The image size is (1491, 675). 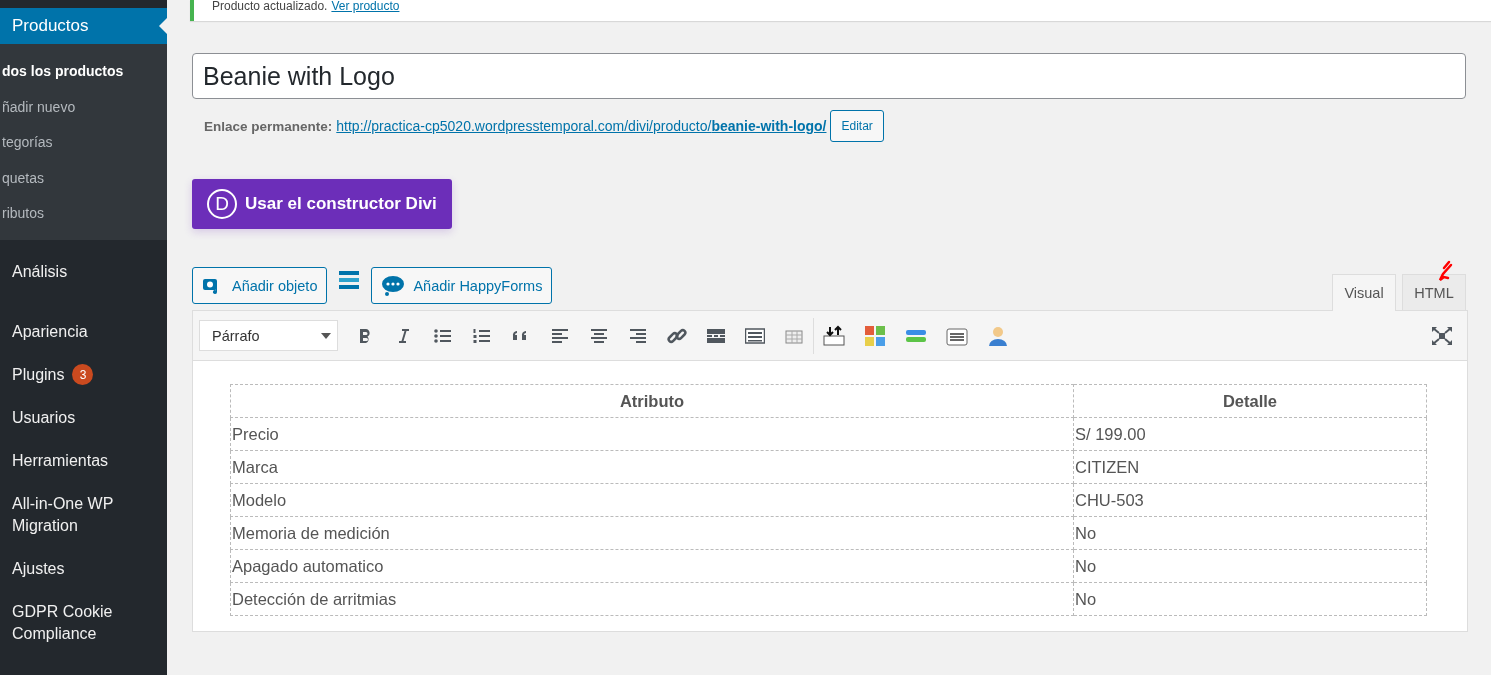 I want to click on add-media-button: Añadir objeto, so click(x=260, y=285).